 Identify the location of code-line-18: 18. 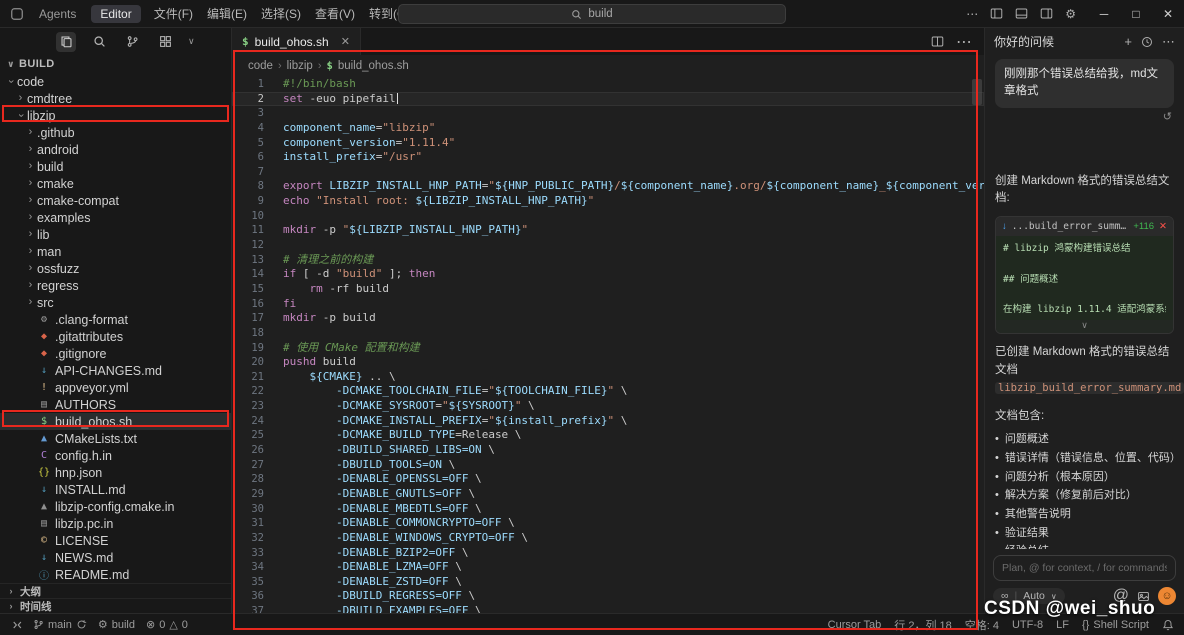
(608, 333).